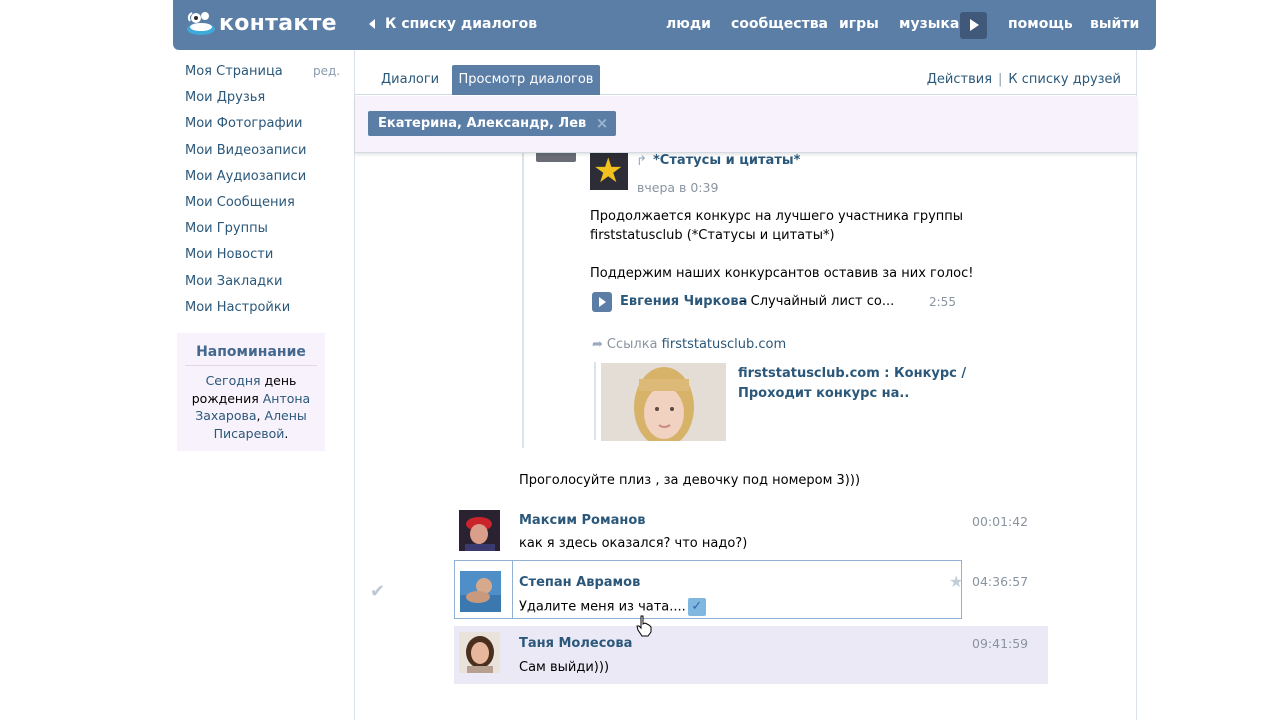 The image size is (1280, 720). I want to click on participants-chip: Екатерина, Александр, Лев ×, so click(492, 123).